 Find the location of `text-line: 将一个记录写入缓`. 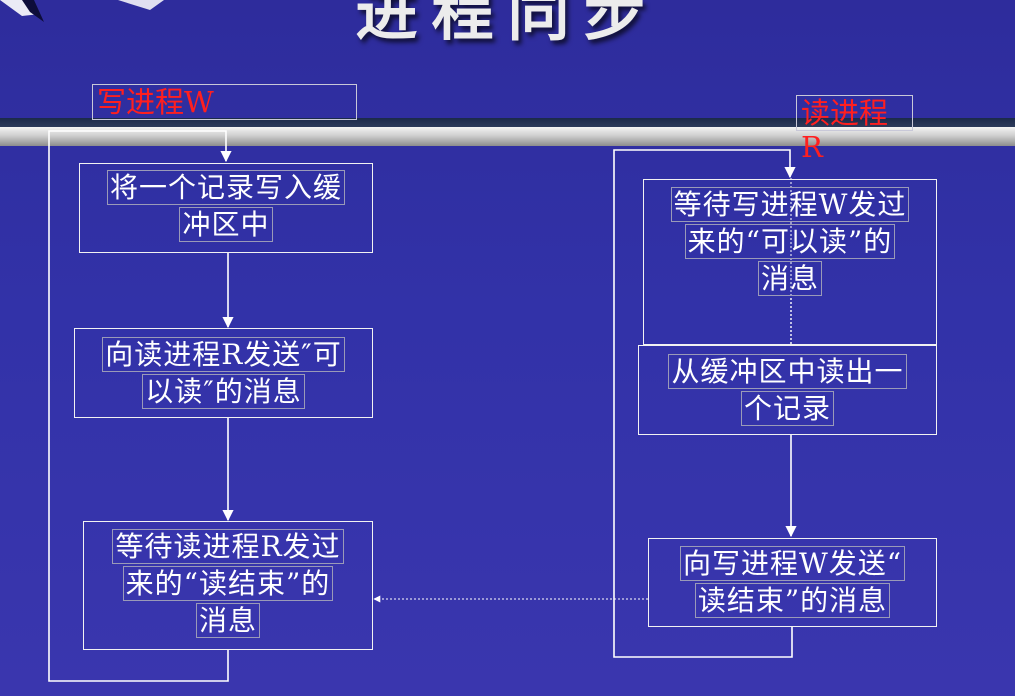

text-line: 将一个记录写入缓 is located at coordinates (225, 187).